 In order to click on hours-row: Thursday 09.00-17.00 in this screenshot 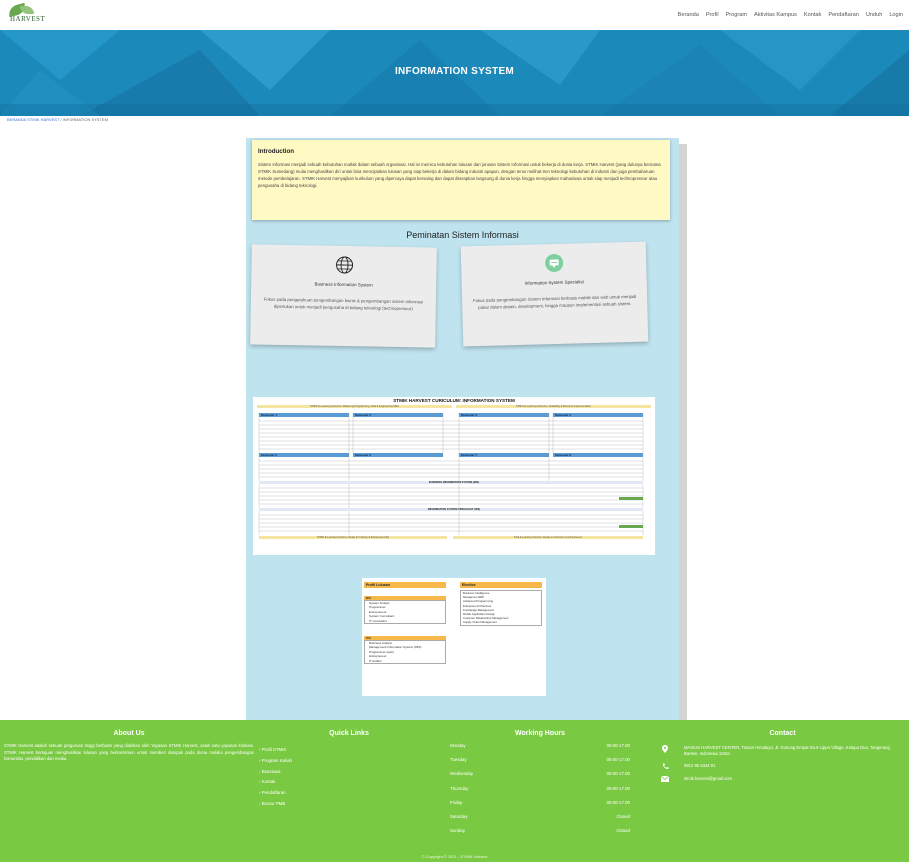, I will do `click(540, 788)`.